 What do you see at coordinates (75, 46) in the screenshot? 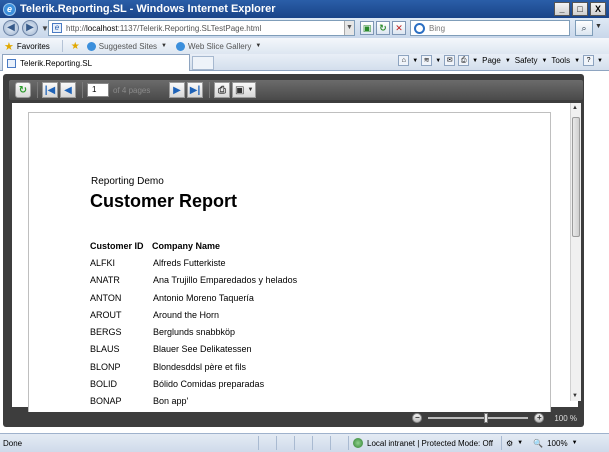
I see `add-favorite-icon: ★` at bounding box center [75, 46].